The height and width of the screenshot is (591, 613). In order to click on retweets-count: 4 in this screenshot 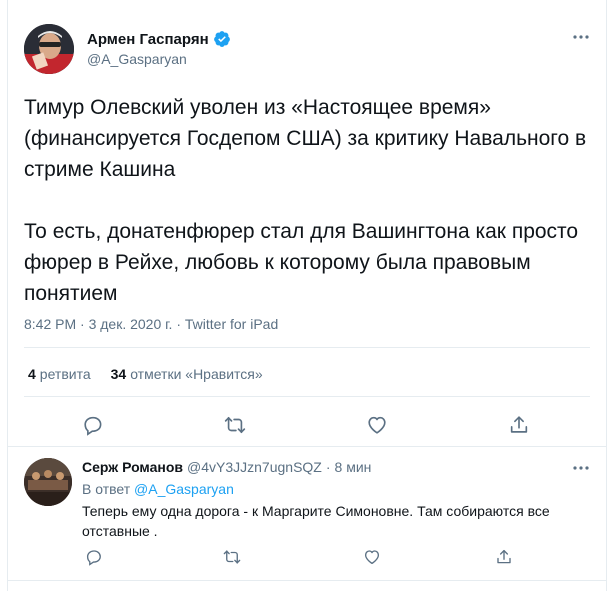, I will do `click(32, 374)`.